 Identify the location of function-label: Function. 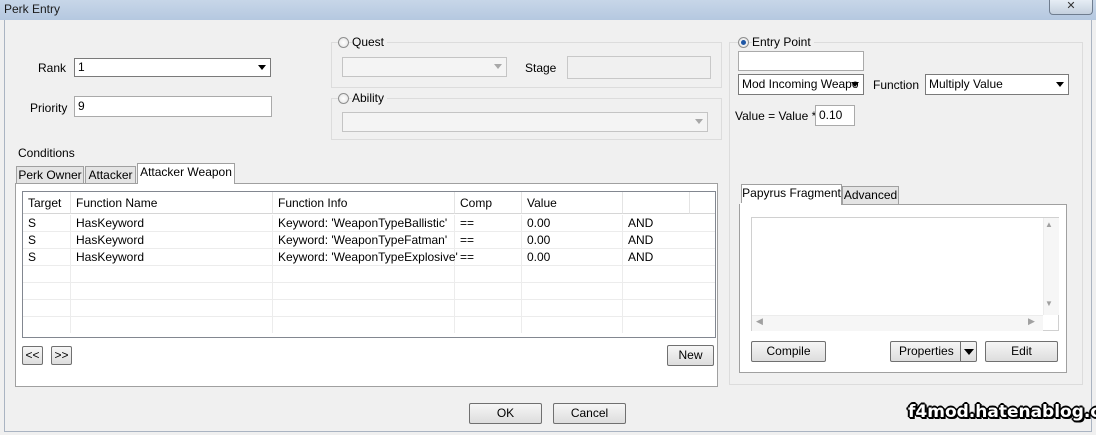
(896, 85).